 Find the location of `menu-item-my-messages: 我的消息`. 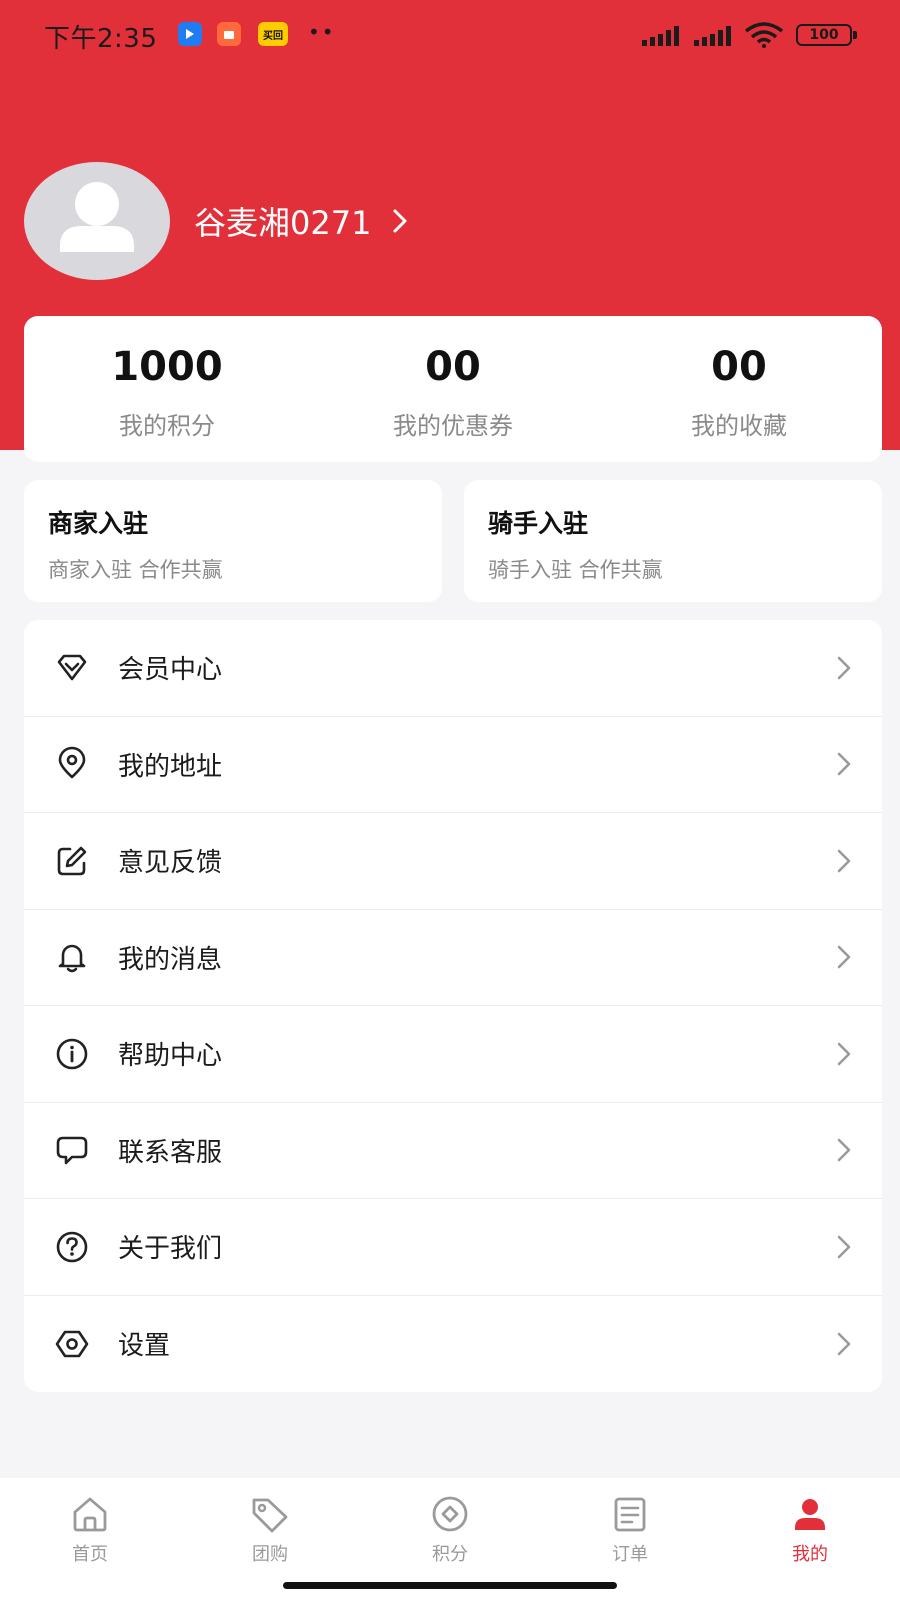

menu-item-my-messages: 我的消息 is located at coordinates (453, 958).